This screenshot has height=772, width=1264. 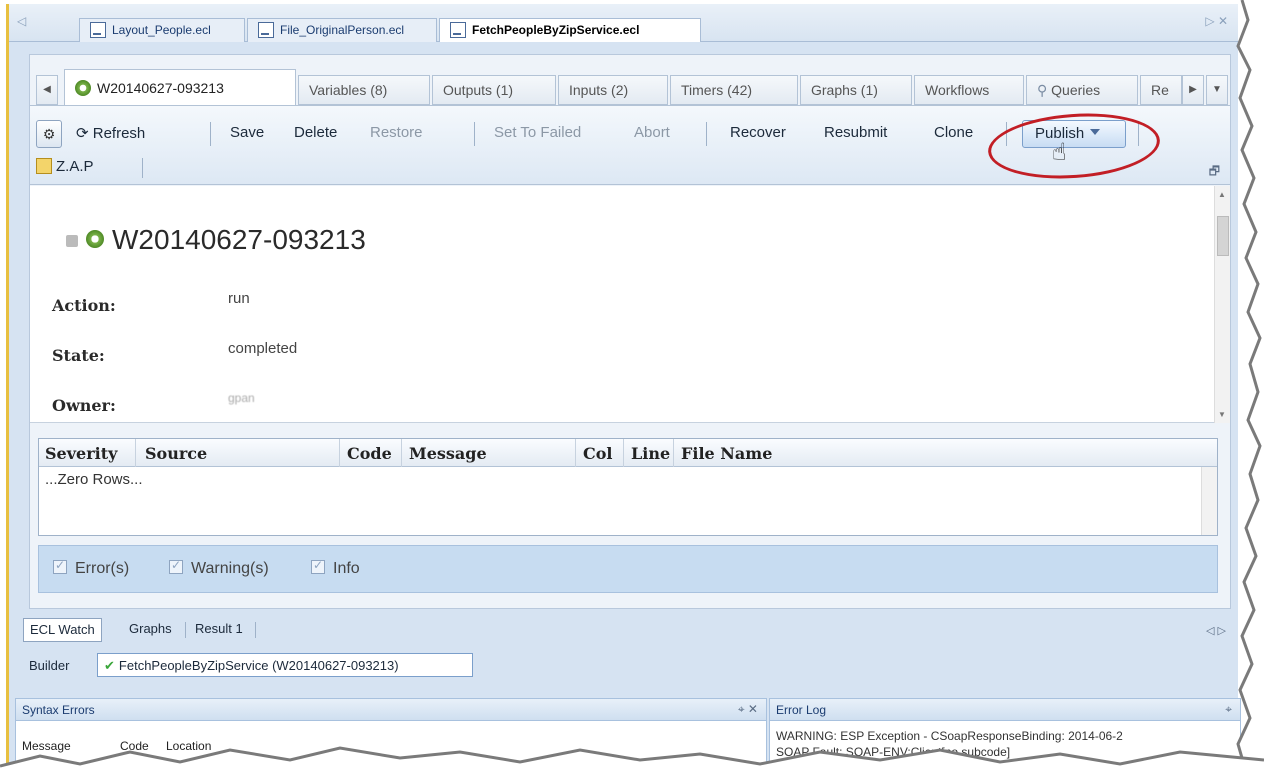 I want to click on tab-workflows: Workflows, so click(x=969, y=90).